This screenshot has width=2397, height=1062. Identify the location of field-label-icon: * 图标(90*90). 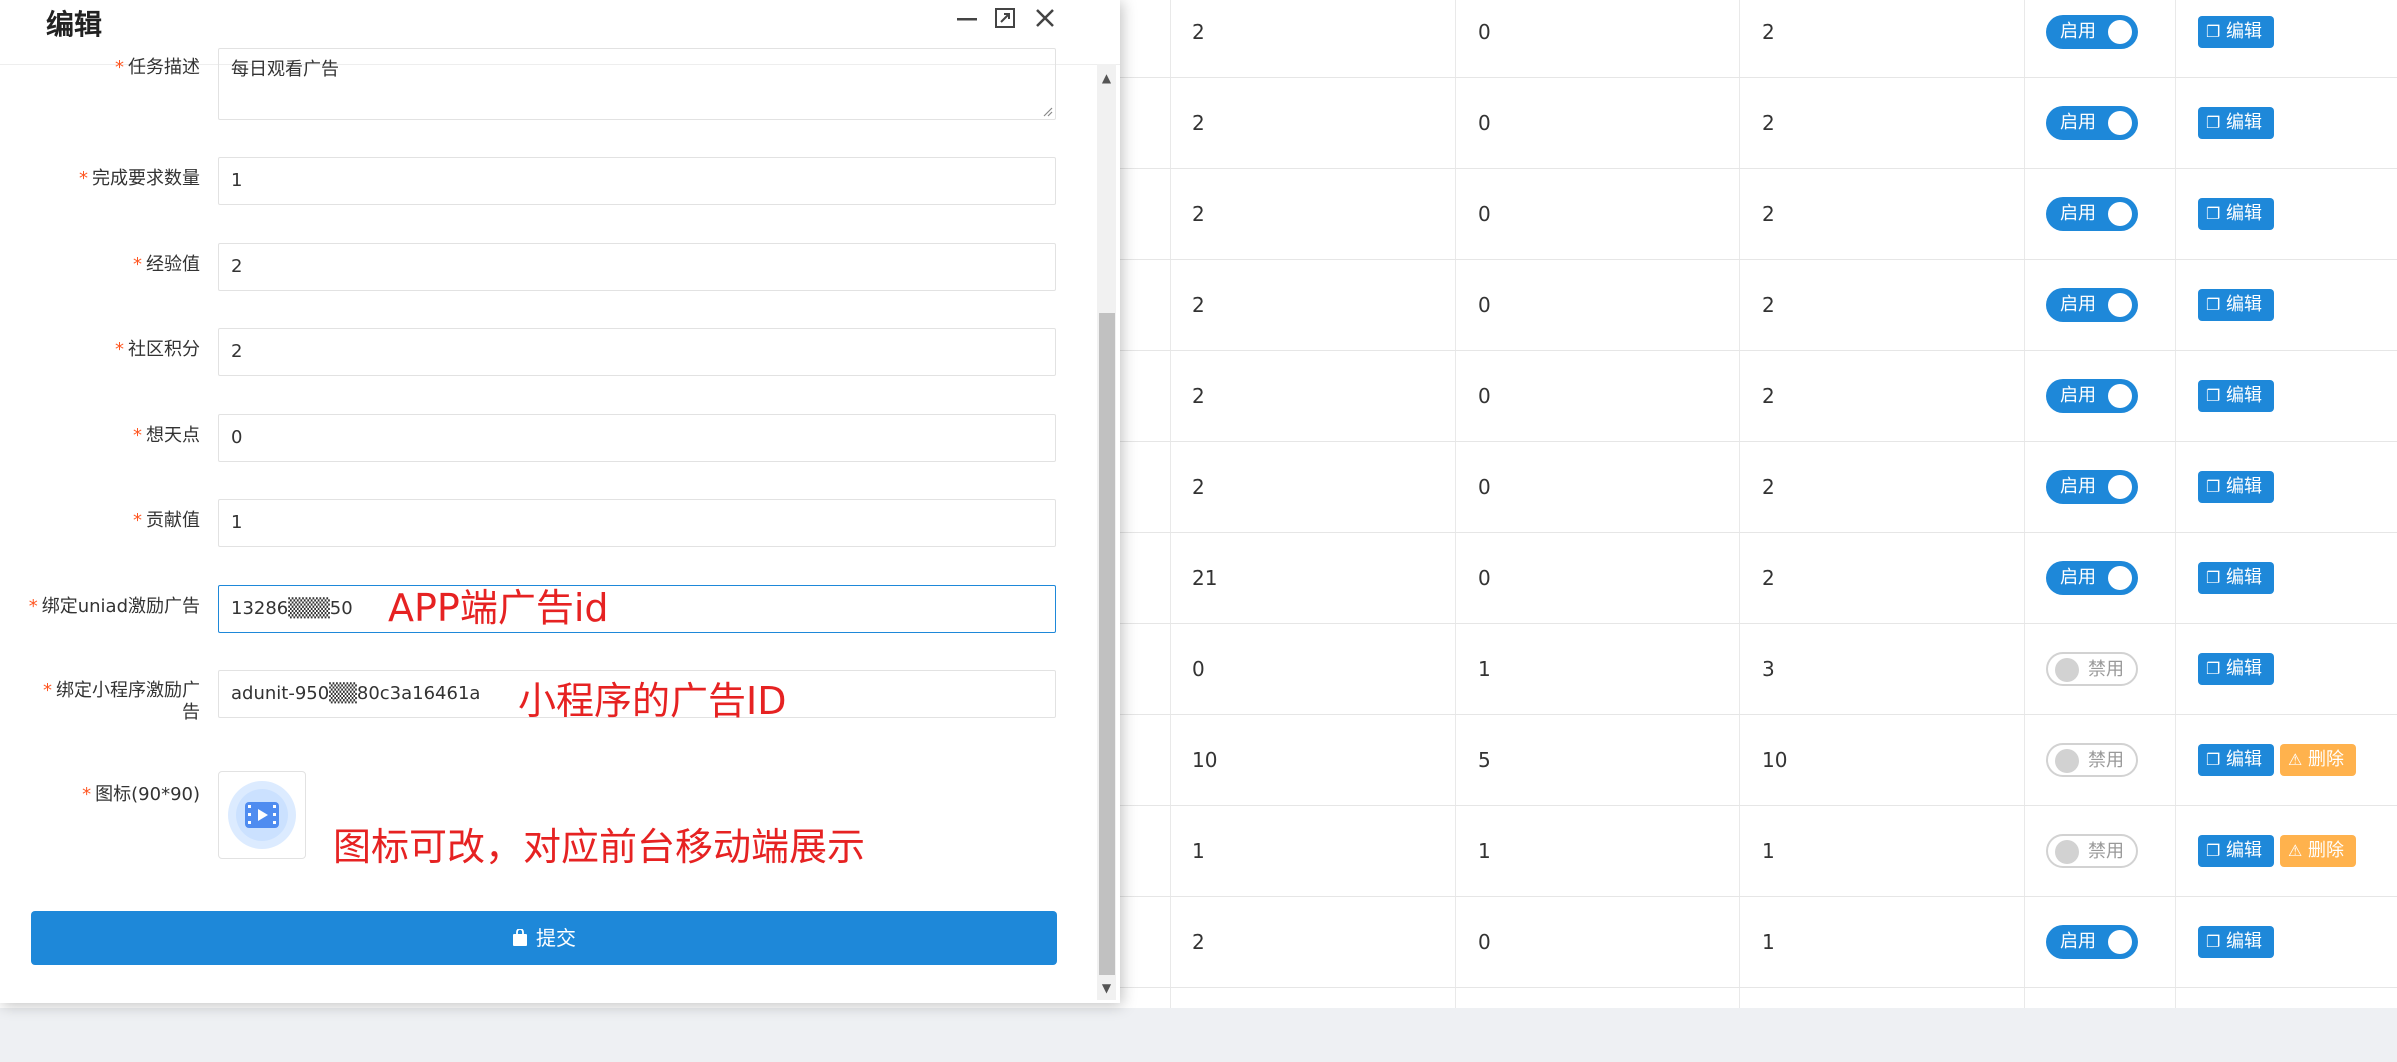
(141, 794).